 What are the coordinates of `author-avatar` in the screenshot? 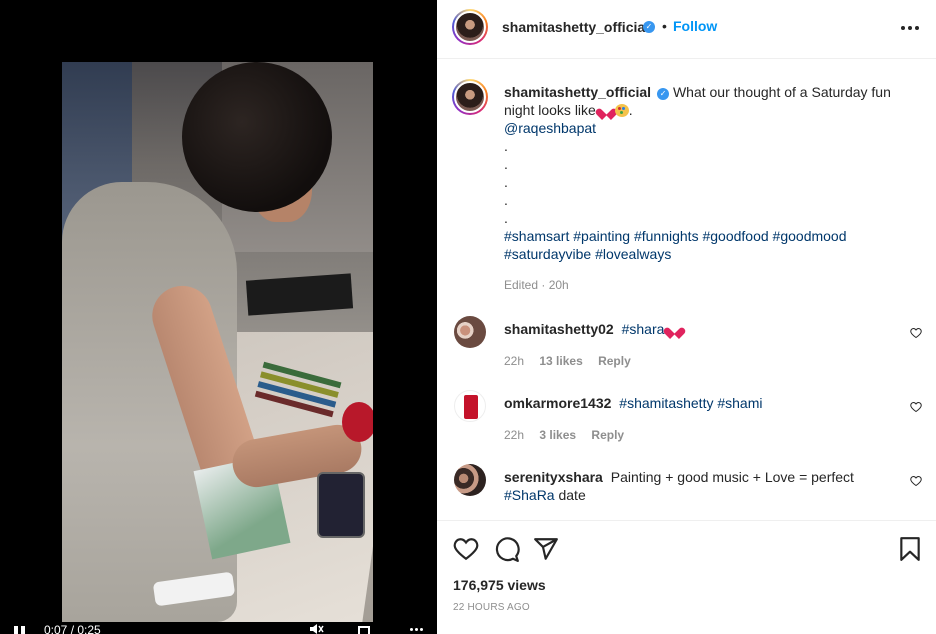 It's located at (470, 27).